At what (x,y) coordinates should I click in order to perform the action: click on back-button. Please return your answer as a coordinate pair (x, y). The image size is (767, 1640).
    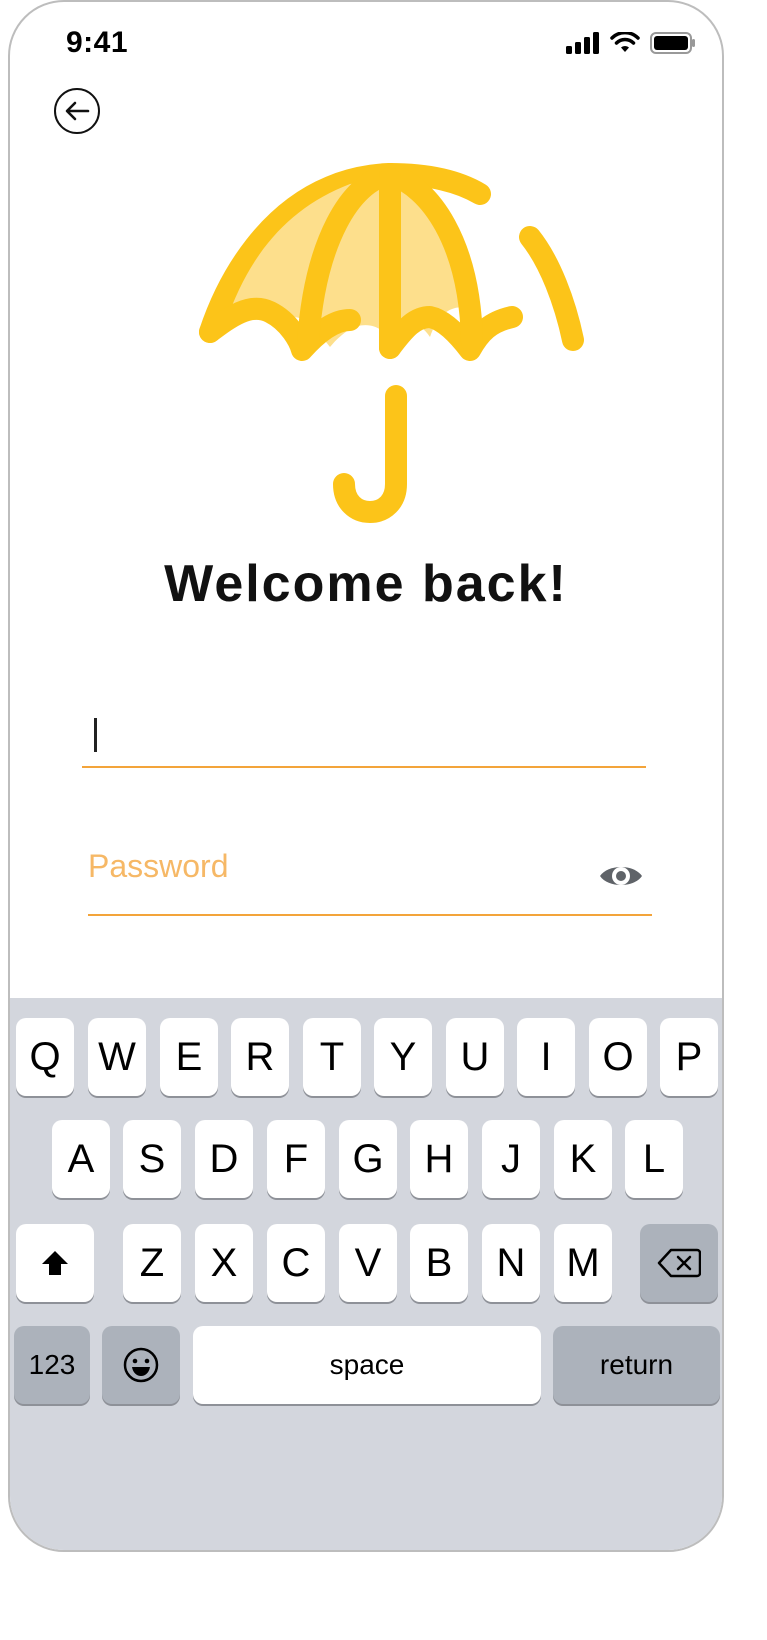
    Looking at the image, I should click on (77, 111).